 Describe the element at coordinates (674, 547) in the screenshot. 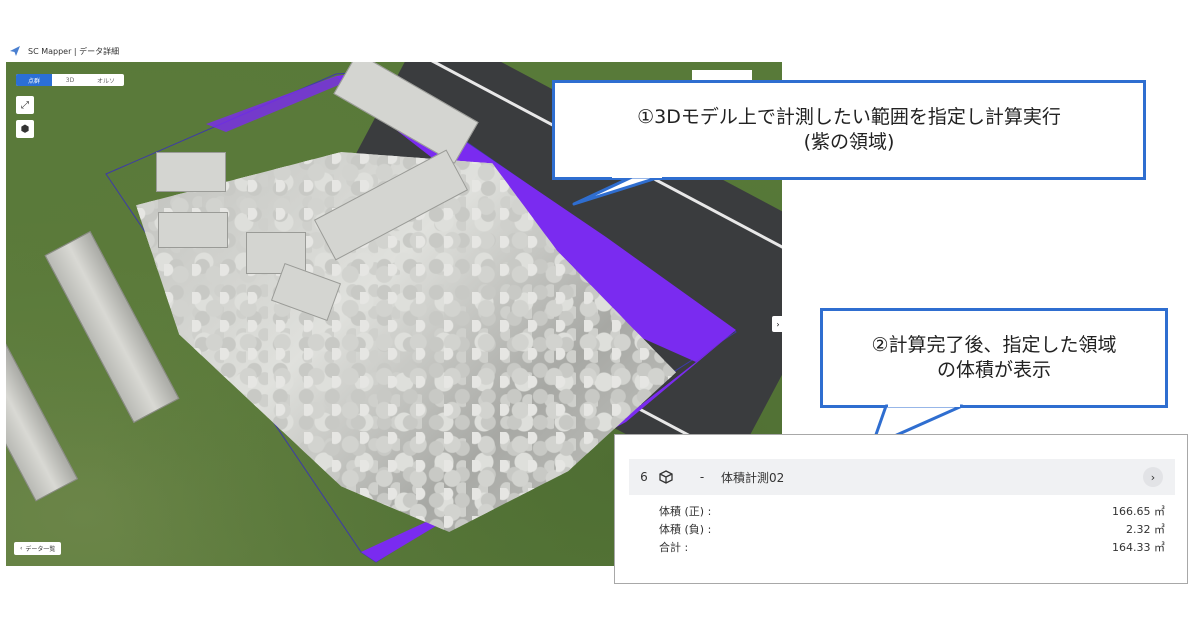

I see `volume-total-label: 合計 :` at that location.